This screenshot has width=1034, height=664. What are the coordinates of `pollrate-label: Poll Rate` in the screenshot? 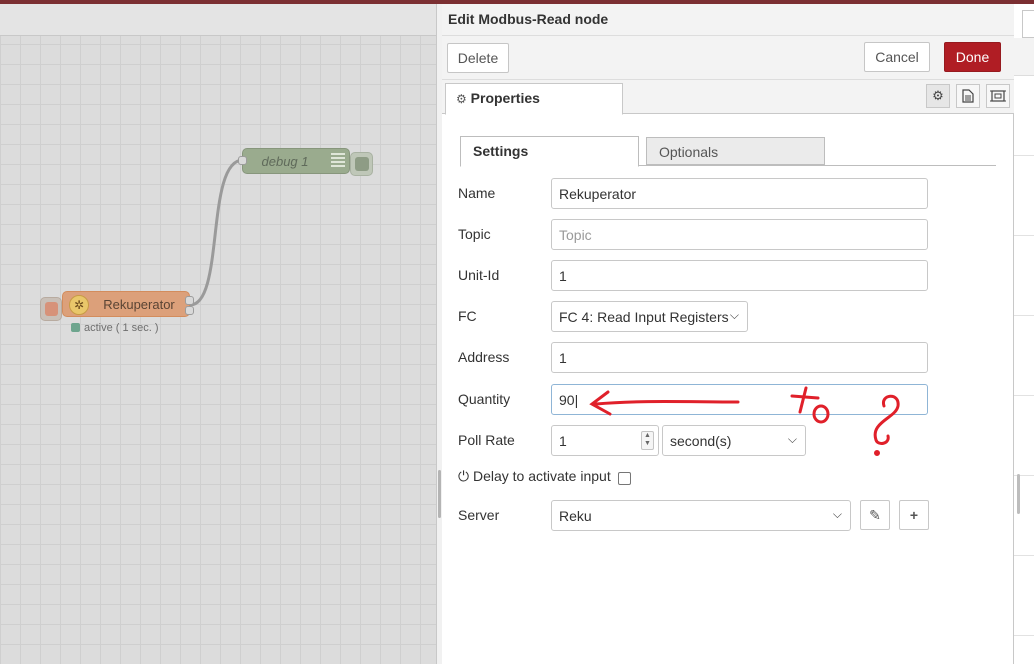 It's located at (486, 440).